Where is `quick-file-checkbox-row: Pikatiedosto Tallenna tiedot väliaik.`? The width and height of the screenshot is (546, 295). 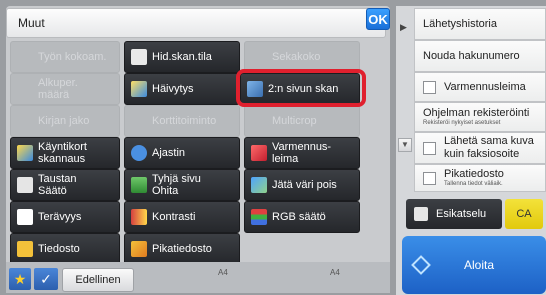
quick-file-checkbox-row: Pikatiedosto Tallenna tiedot väliaik. is located at coordinates (480, 178).